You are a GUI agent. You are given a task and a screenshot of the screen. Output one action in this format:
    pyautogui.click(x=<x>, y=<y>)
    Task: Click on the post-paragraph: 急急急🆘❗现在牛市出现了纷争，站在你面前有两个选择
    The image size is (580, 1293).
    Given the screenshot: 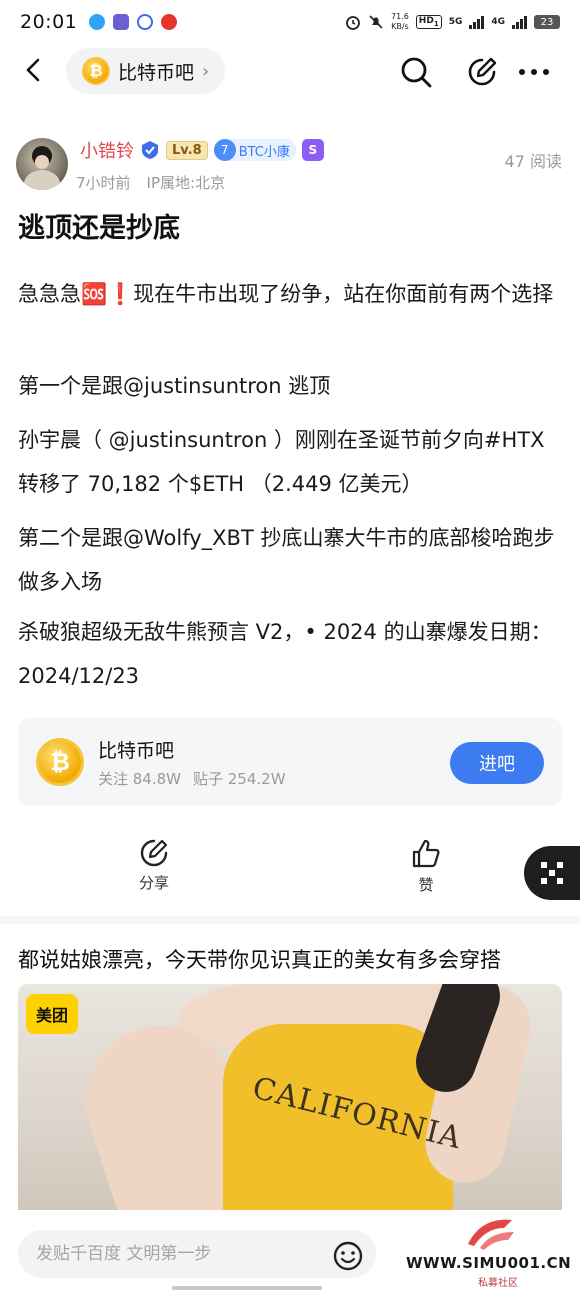 What is the action you would take?
    pyautogui.click(x=286, y=294)
    